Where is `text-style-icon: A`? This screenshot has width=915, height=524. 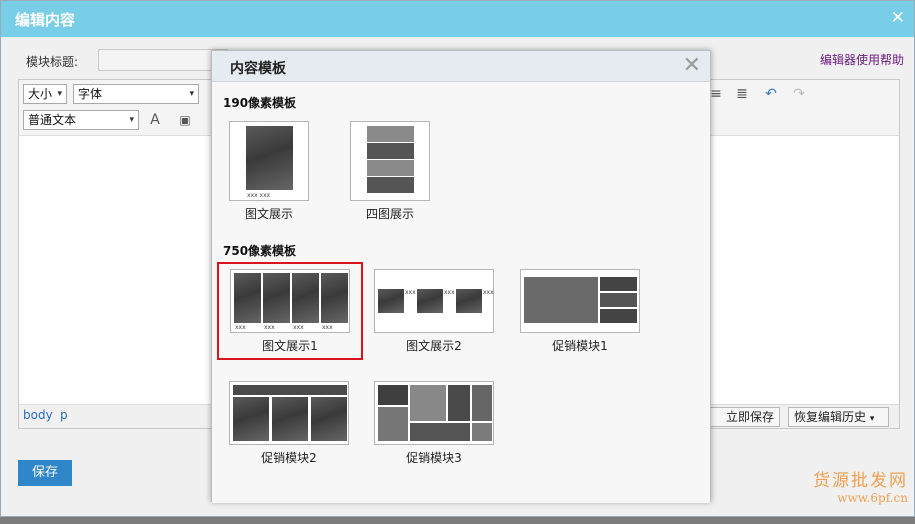
text-style-icon: A is located at coordinates (155, 120).